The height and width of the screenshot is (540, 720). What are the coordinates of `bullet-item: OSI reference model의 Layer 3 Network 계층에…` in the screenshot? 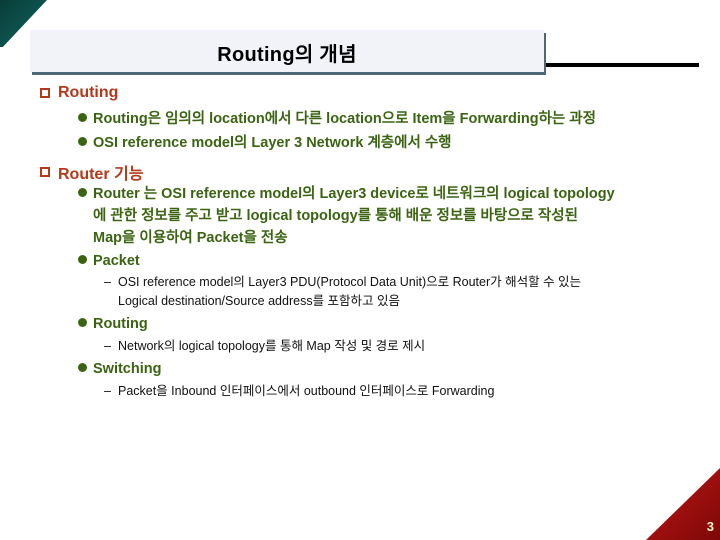 It's located at (265, 143).